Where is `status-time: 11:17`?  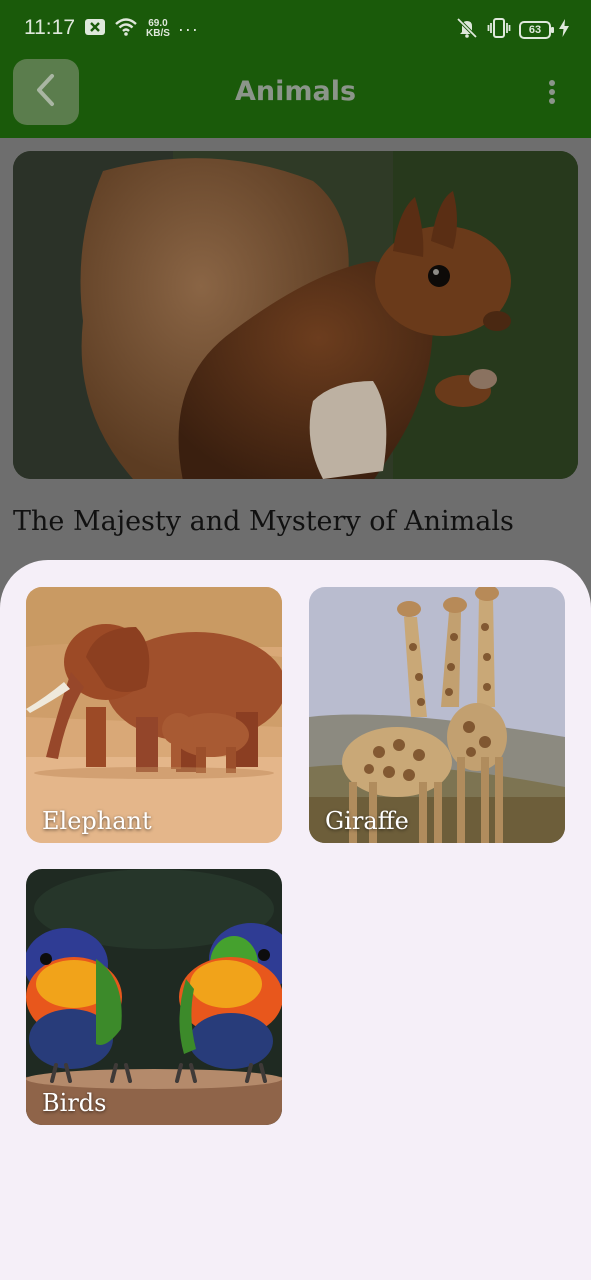 status-time: 11:17 is located at coordinates (49, 27).